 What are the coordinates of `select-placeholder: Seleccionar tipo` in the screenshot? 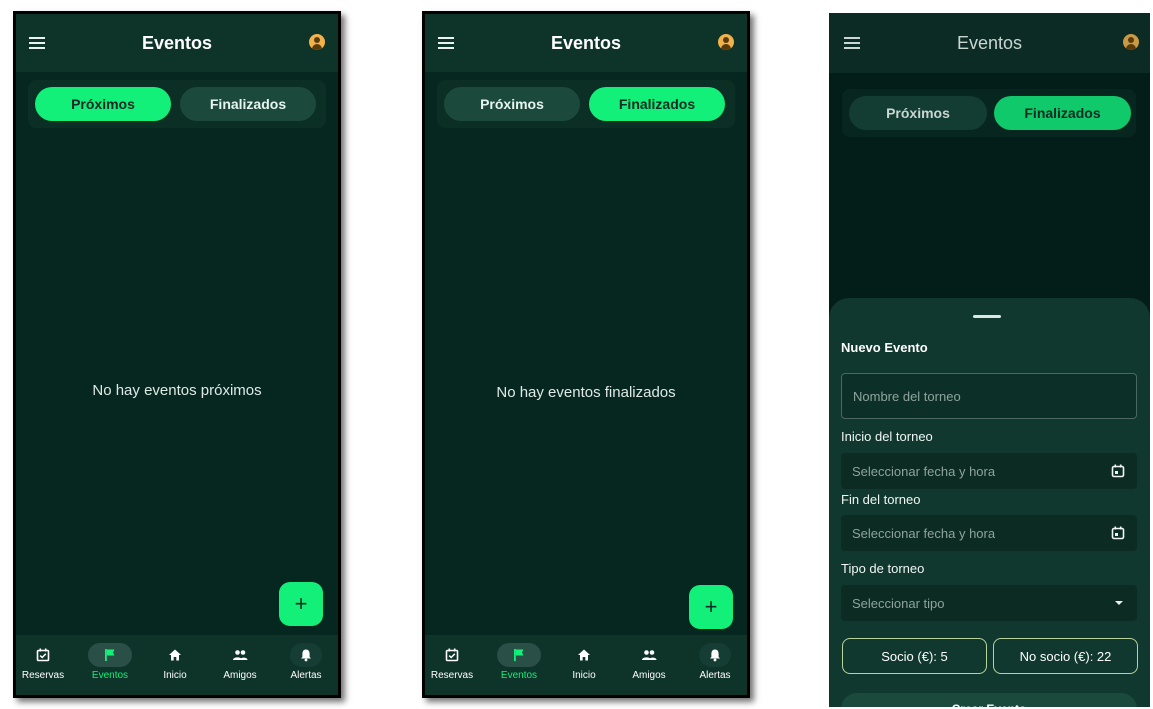 It's located at (898, 603).